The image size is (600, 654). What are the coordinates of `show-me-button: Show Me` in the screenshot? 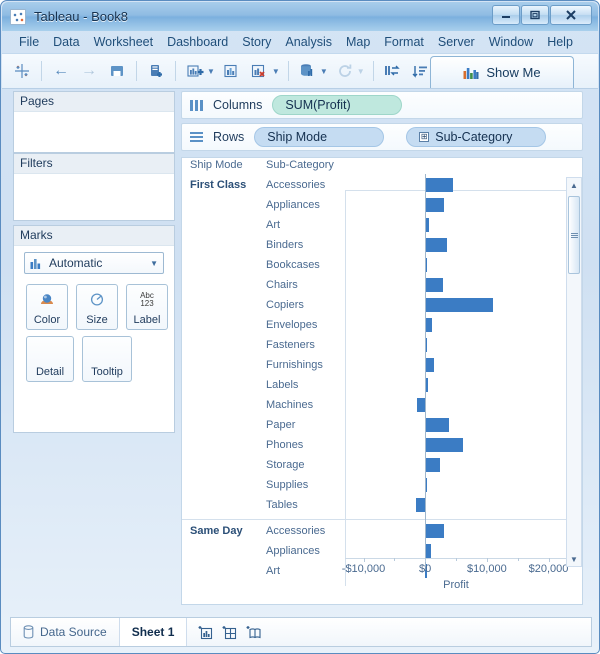 It's located at (502, 72).